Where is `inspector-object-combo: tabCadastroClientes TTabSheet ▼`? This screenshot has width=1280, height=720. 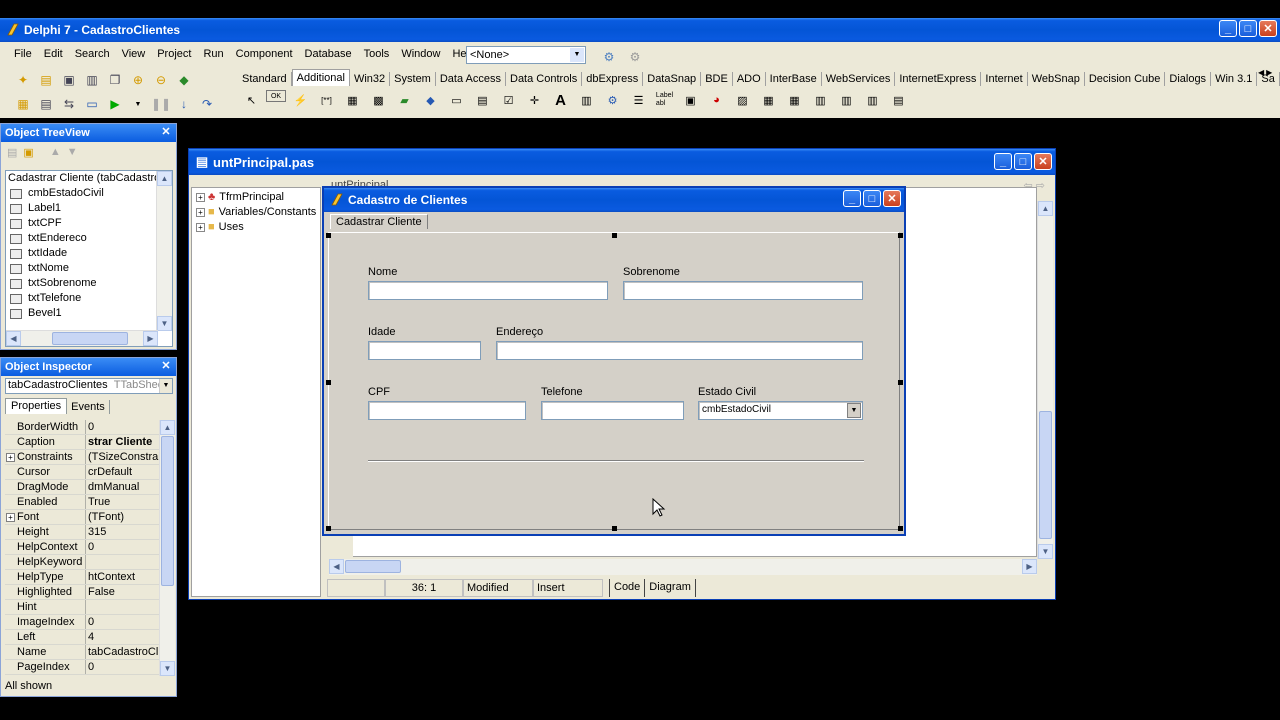
inspector-object-combo: tabCadastroClientes TTabSheet ▼ is located at coordinates (89, 386).